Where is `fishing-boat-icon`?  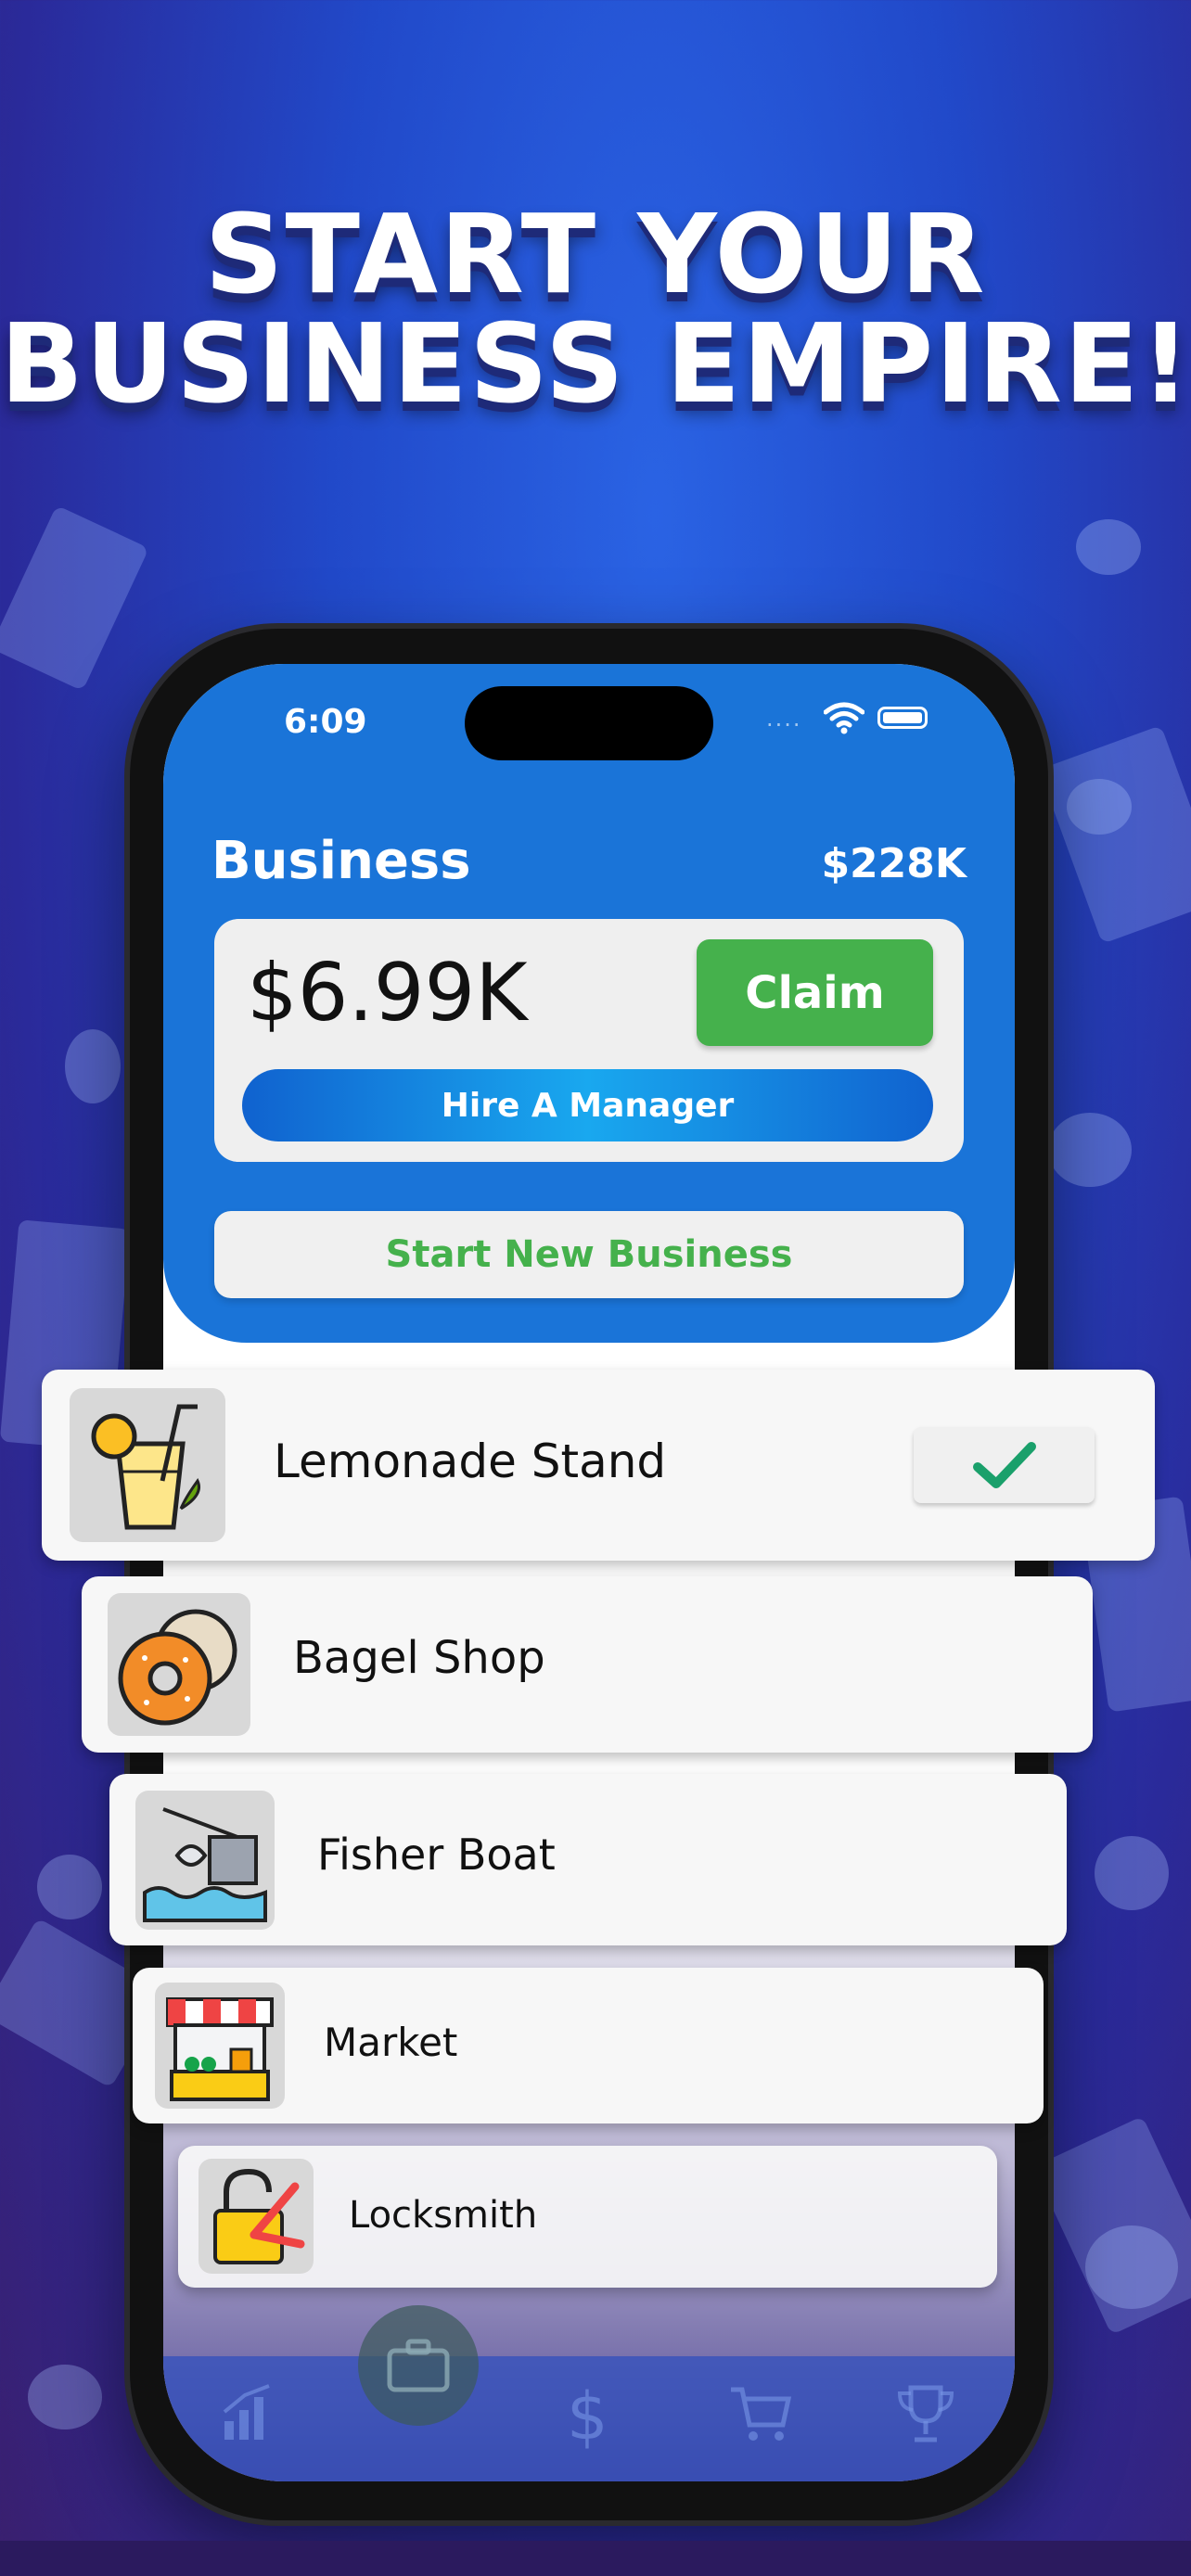
fishing-boat-icon is located at coordinates (205, 1860).